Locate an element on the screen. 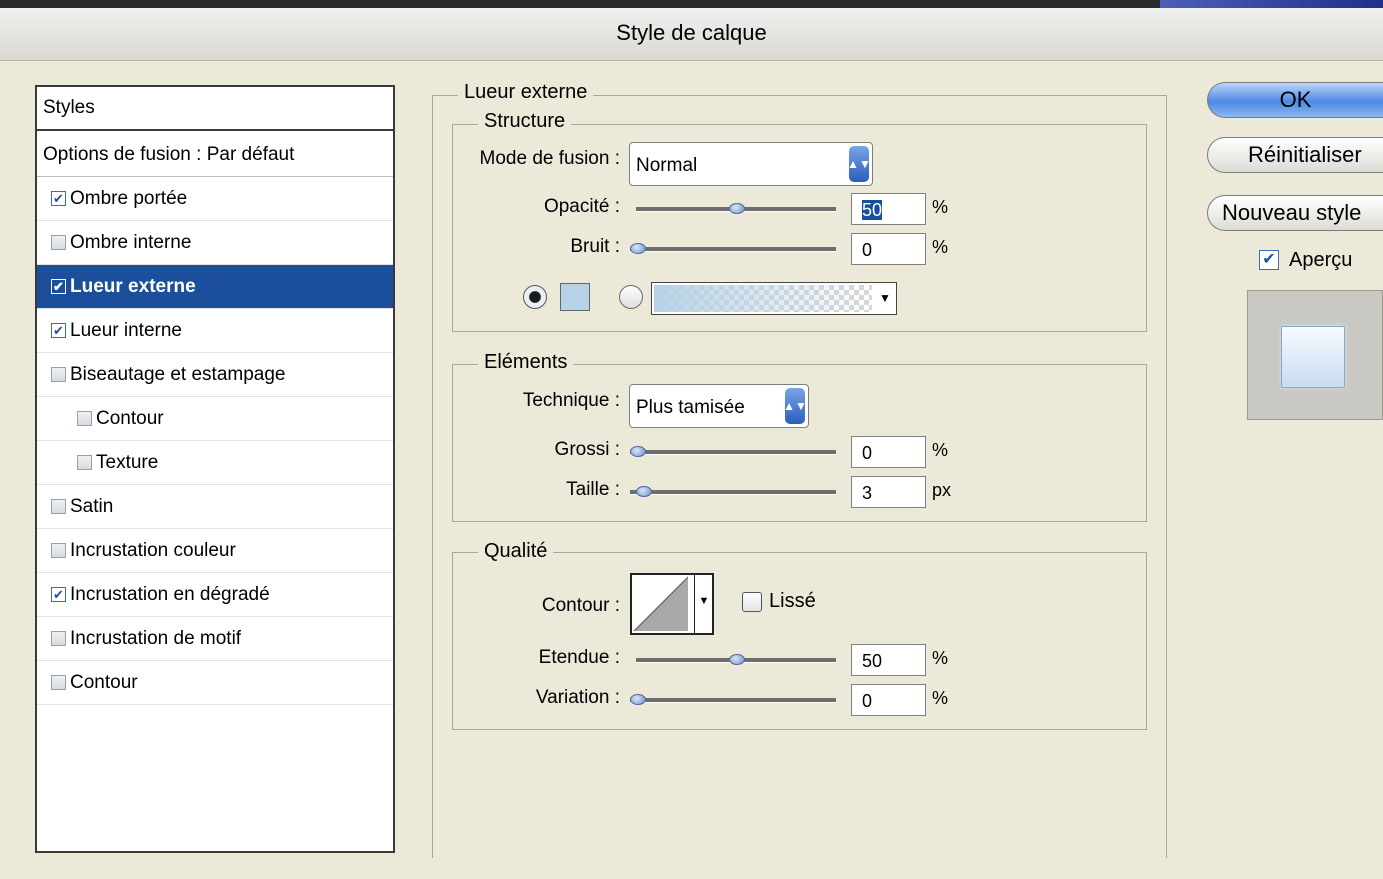  range-input: 50 is located at coordinates (888, 660).